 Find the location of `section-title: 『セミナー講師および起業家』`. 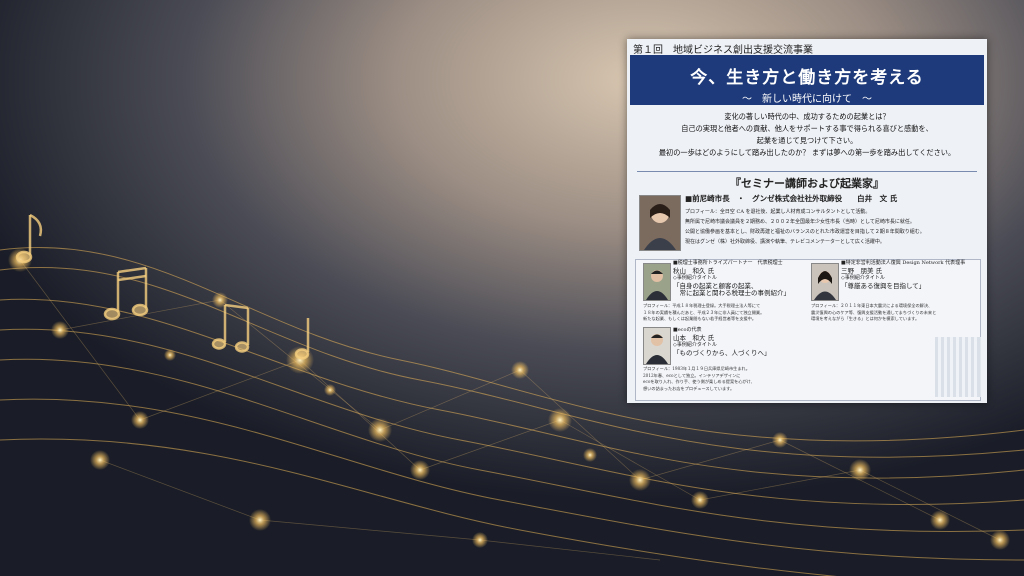

section-title: 『セミナー講師および起業家』 is located at coordinates (807, 183).